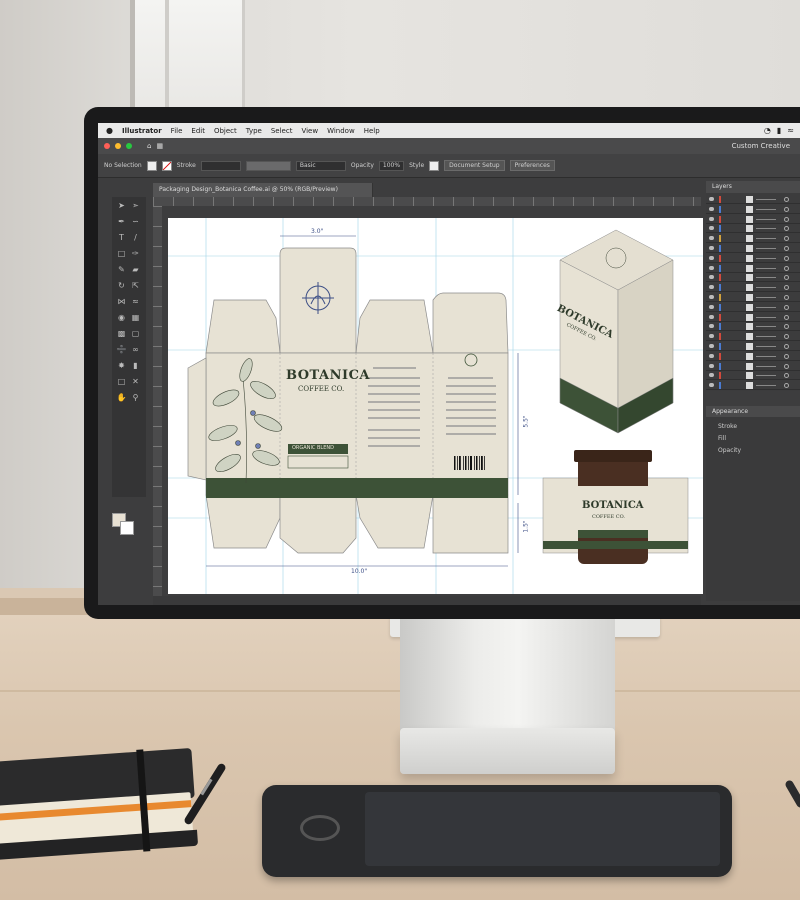  I want to click on preferences-button: Preferences, so click(532, 165).